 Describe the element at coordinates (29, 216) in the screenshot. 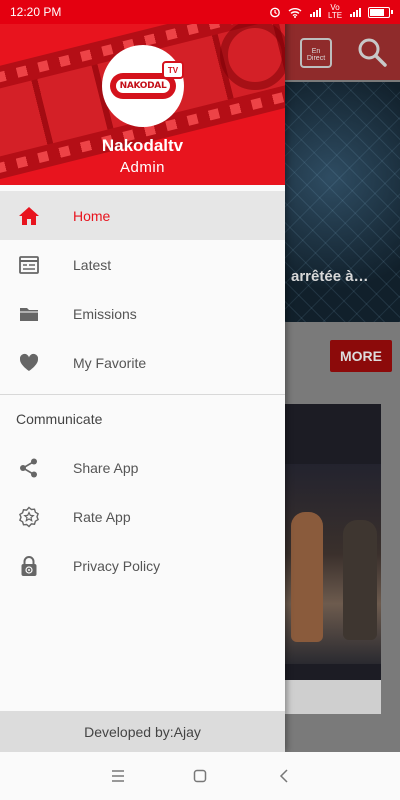

I see `home-icon` at that location.